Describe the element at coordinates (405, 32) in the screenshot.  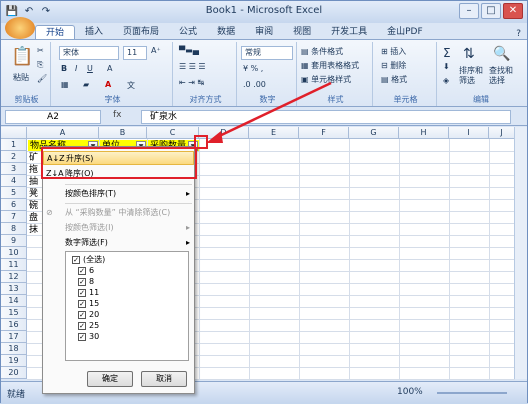
I see `tab-pdf: 金山PDF` at that location.